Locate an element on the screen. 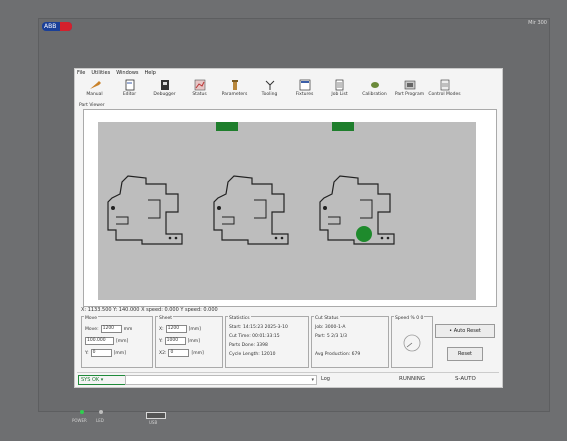 This screenshot has width=567, height=441. control-modes-icon is located at coordinates (444, 85).